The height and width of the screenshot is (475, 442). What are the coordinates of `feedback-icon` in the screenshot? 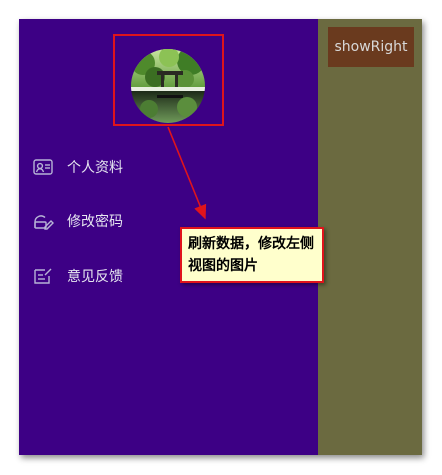 It's located at (43, 276).